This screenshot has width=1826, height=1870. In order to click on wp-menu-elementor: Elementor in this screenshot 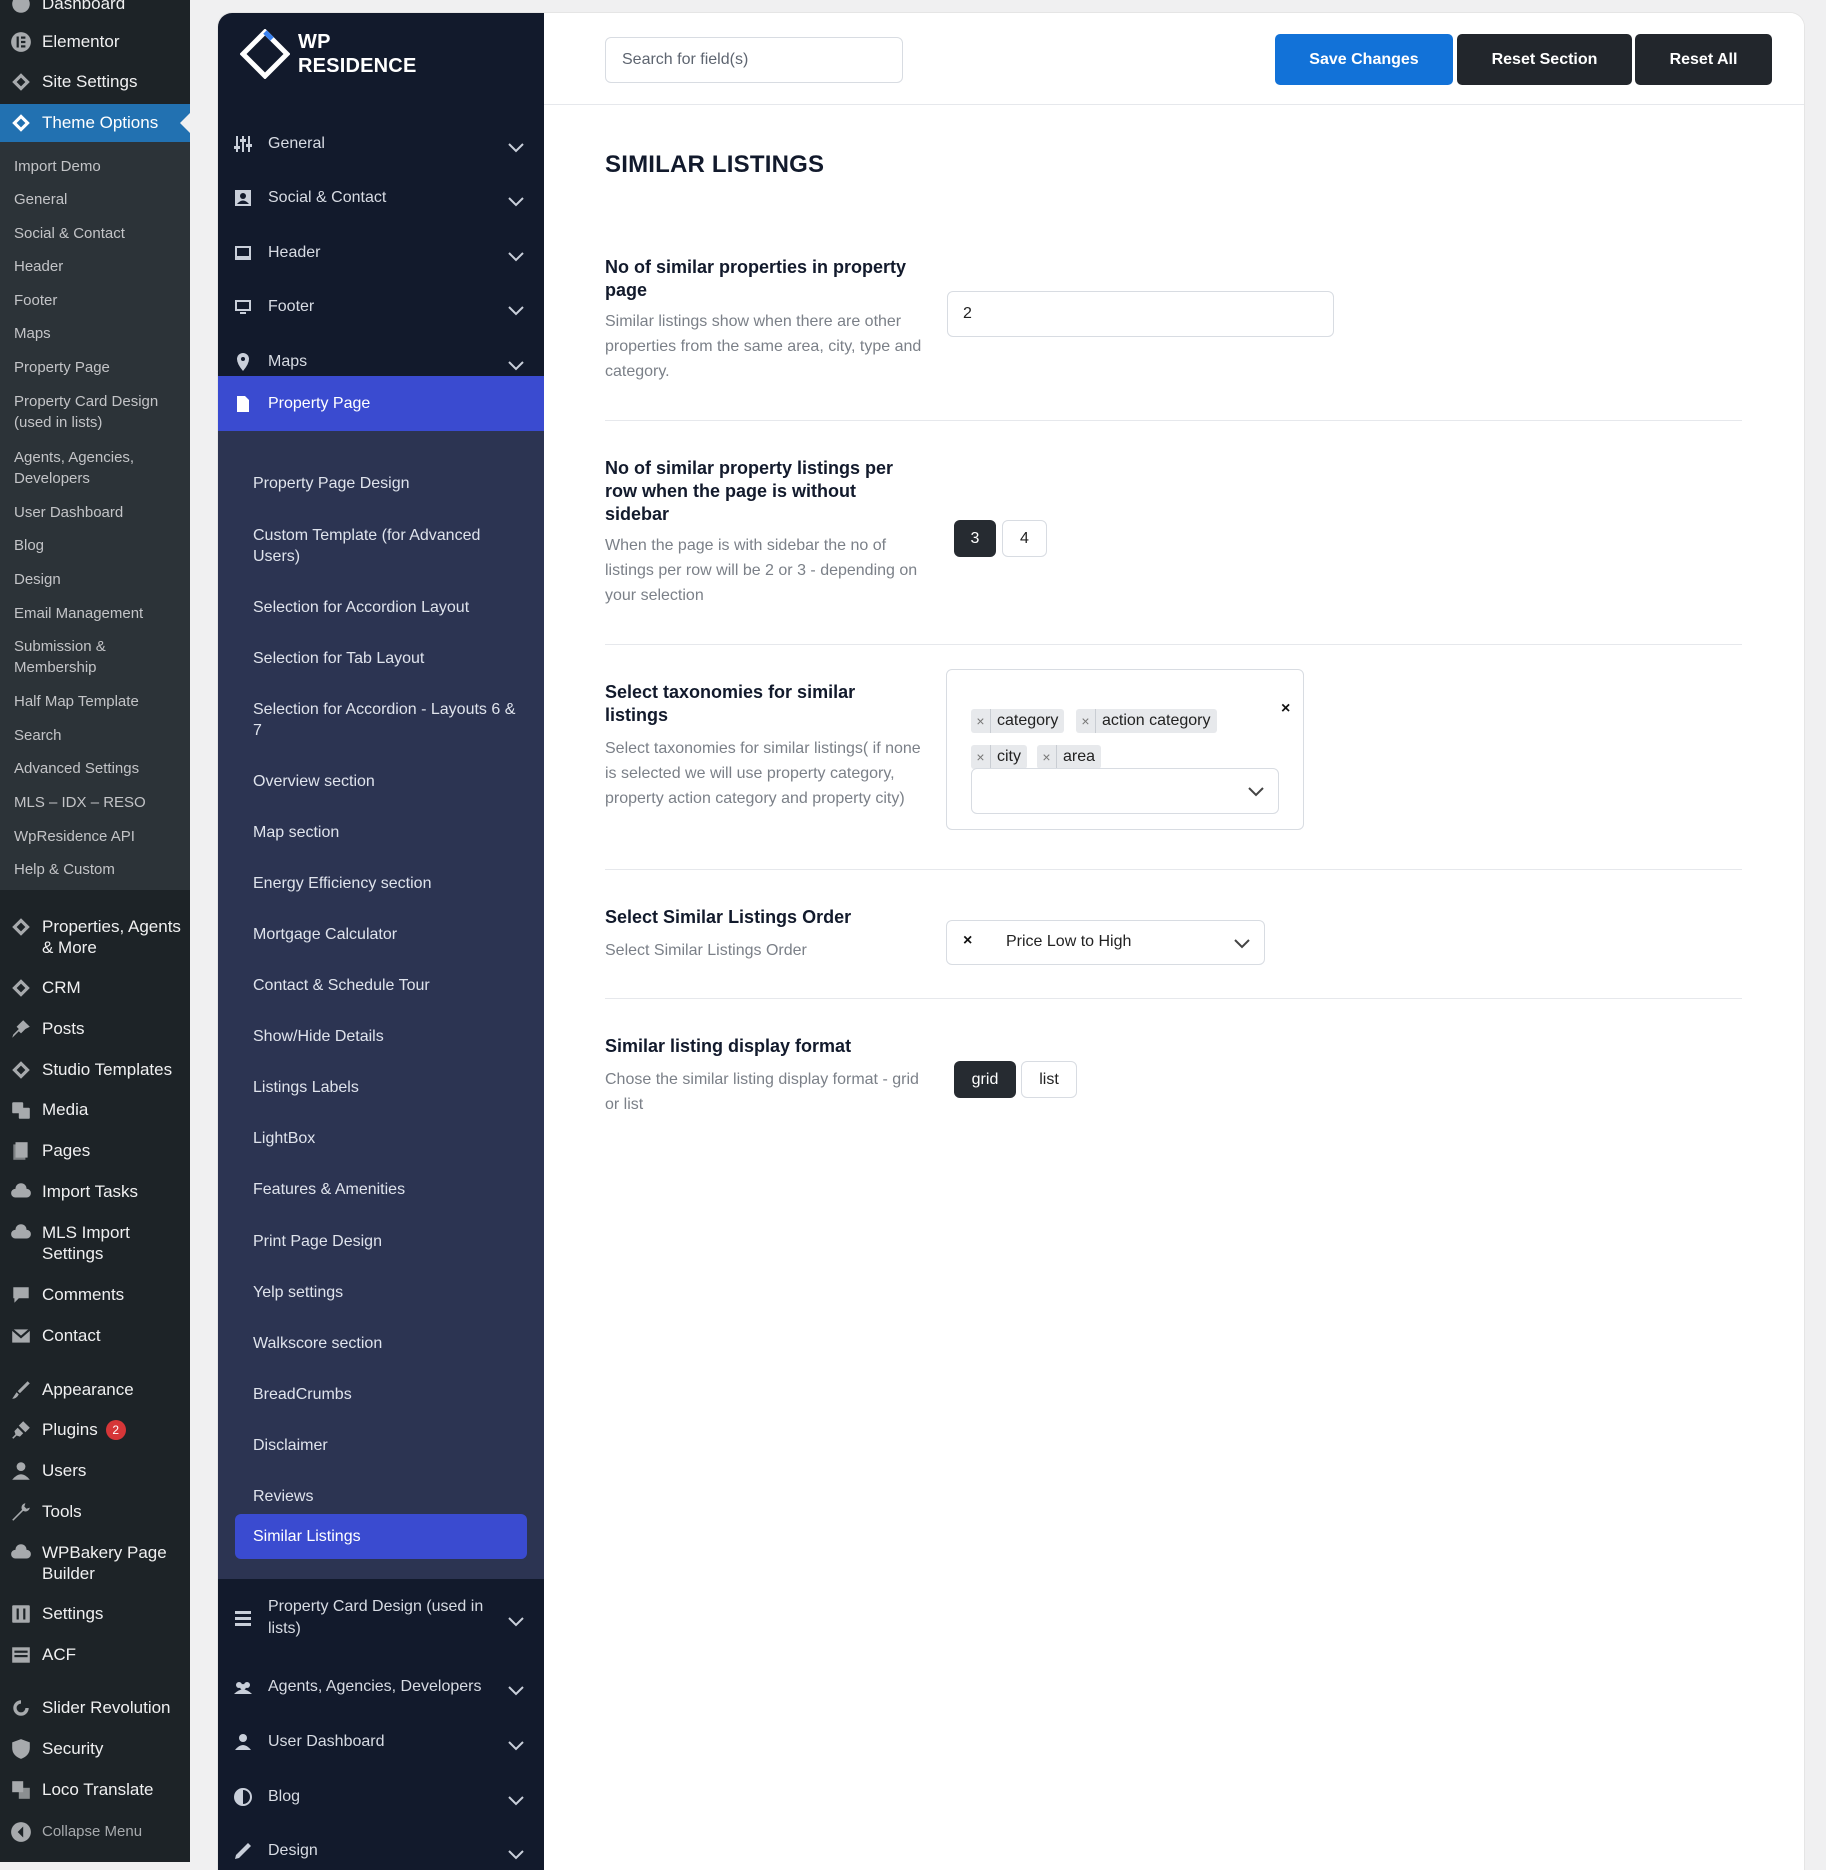, I will do `click(95, 42)`.